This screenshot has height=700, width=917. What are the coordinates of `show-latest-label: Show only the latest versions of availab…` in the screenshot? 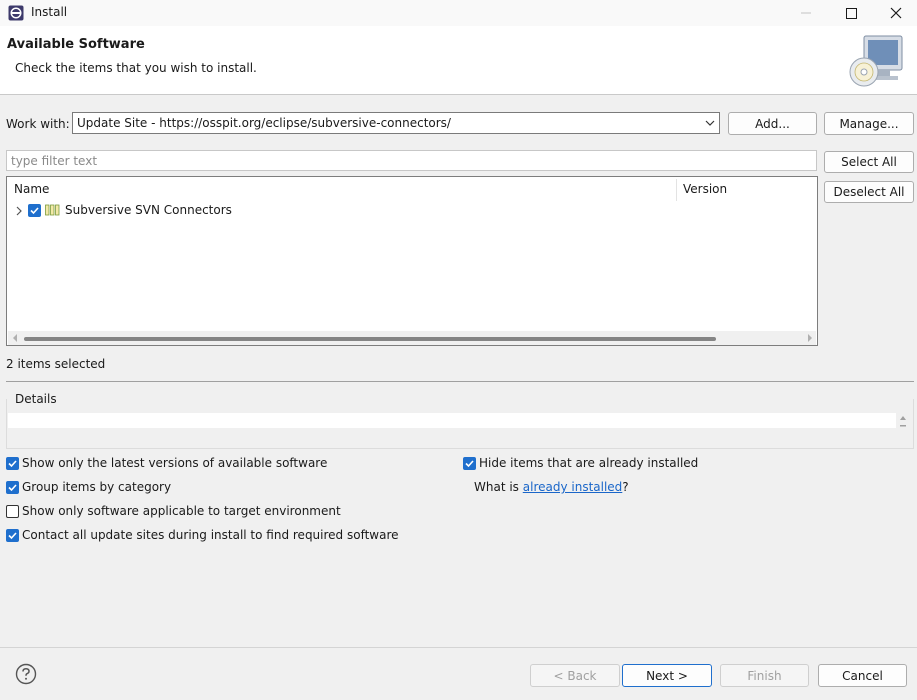 It's located at (174, 463).